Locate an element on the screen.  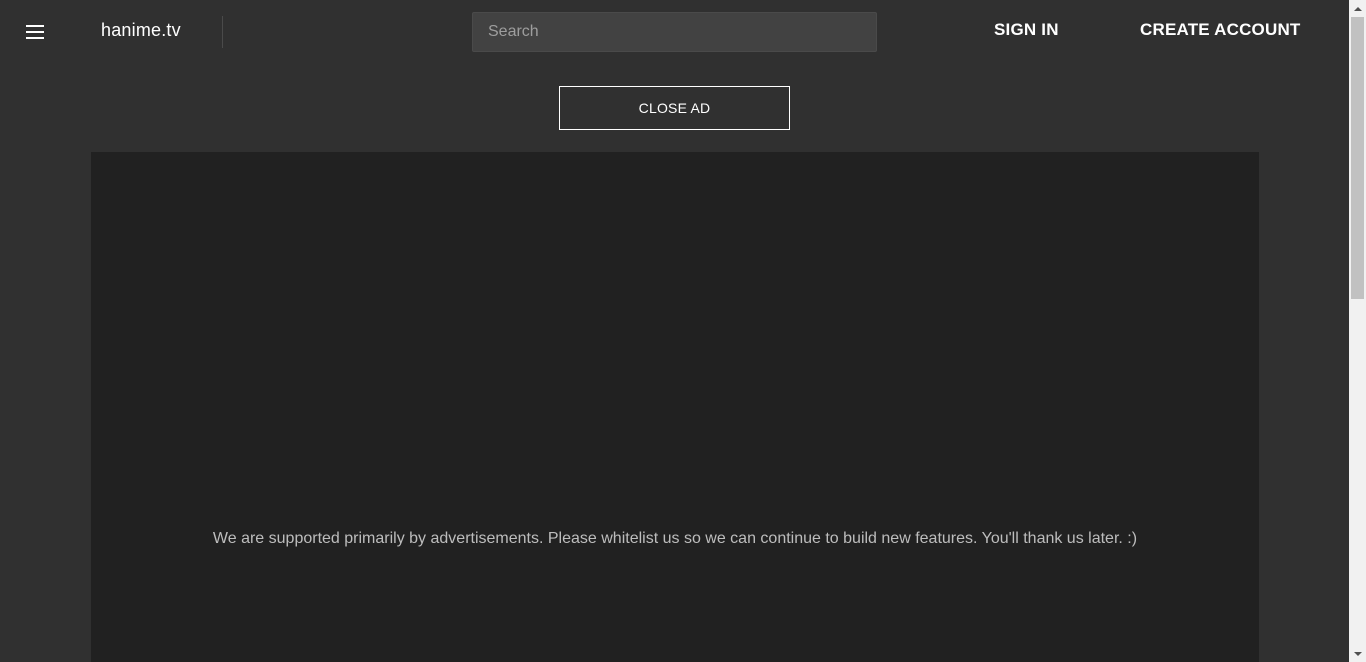
search-box is located at coordinates (674, 32).